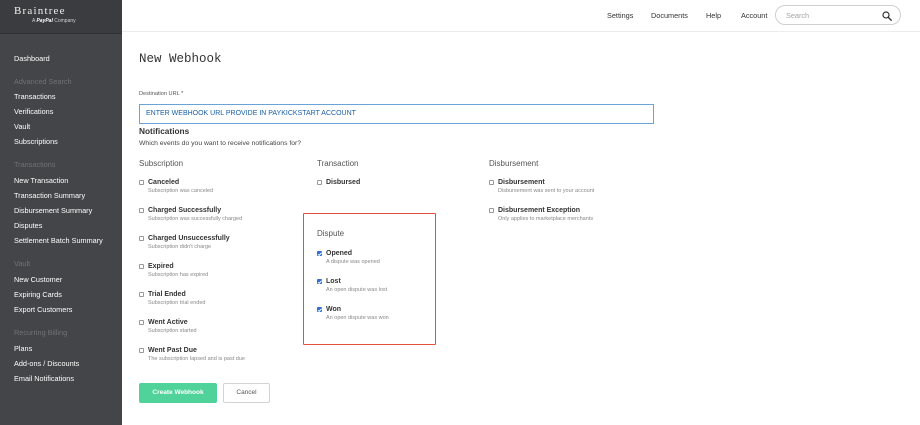  I want to click on checkbox-went-past-due, so click(141, 350).